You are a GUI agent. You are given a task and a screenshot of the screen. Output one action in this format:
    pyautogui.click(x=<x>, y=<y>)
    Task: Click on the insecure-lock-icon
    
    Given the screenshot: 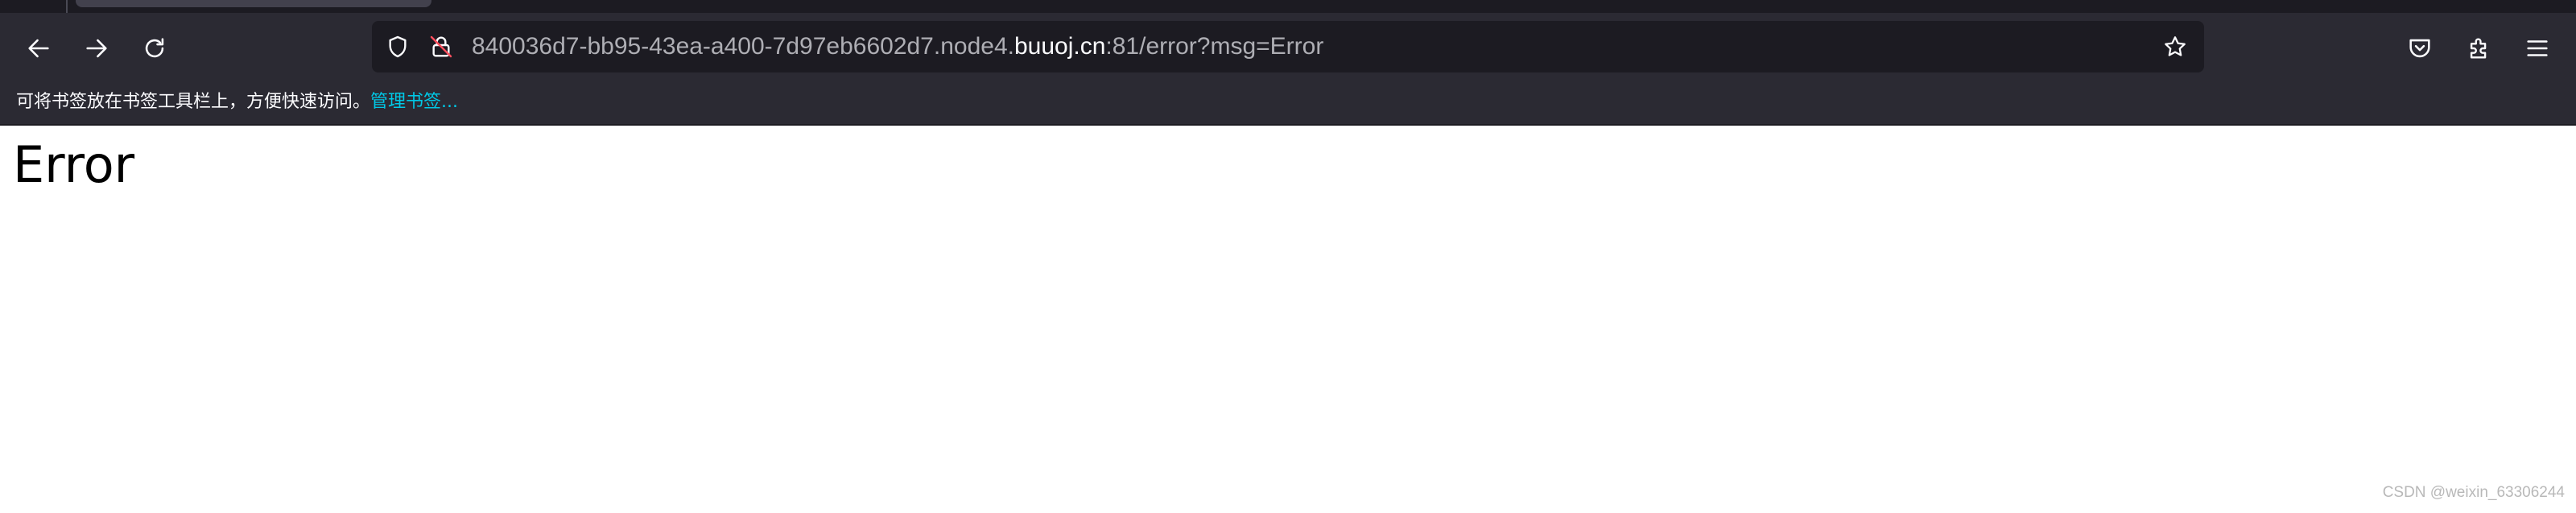 What is the action you would take?
    pyautogui.click(x=441, y=46)
    